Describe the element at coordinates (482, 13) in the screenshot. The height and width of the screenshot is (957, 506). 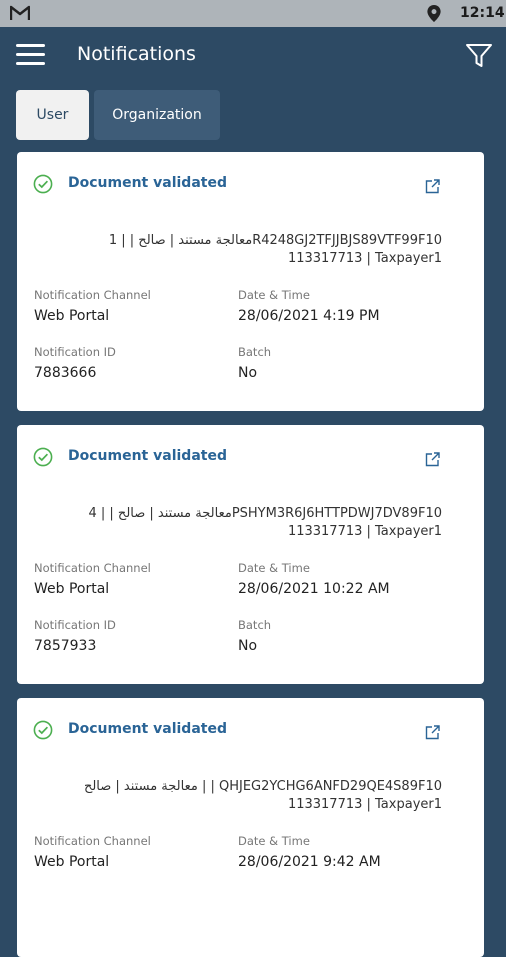
I see `status-time: 12:14` at that location.